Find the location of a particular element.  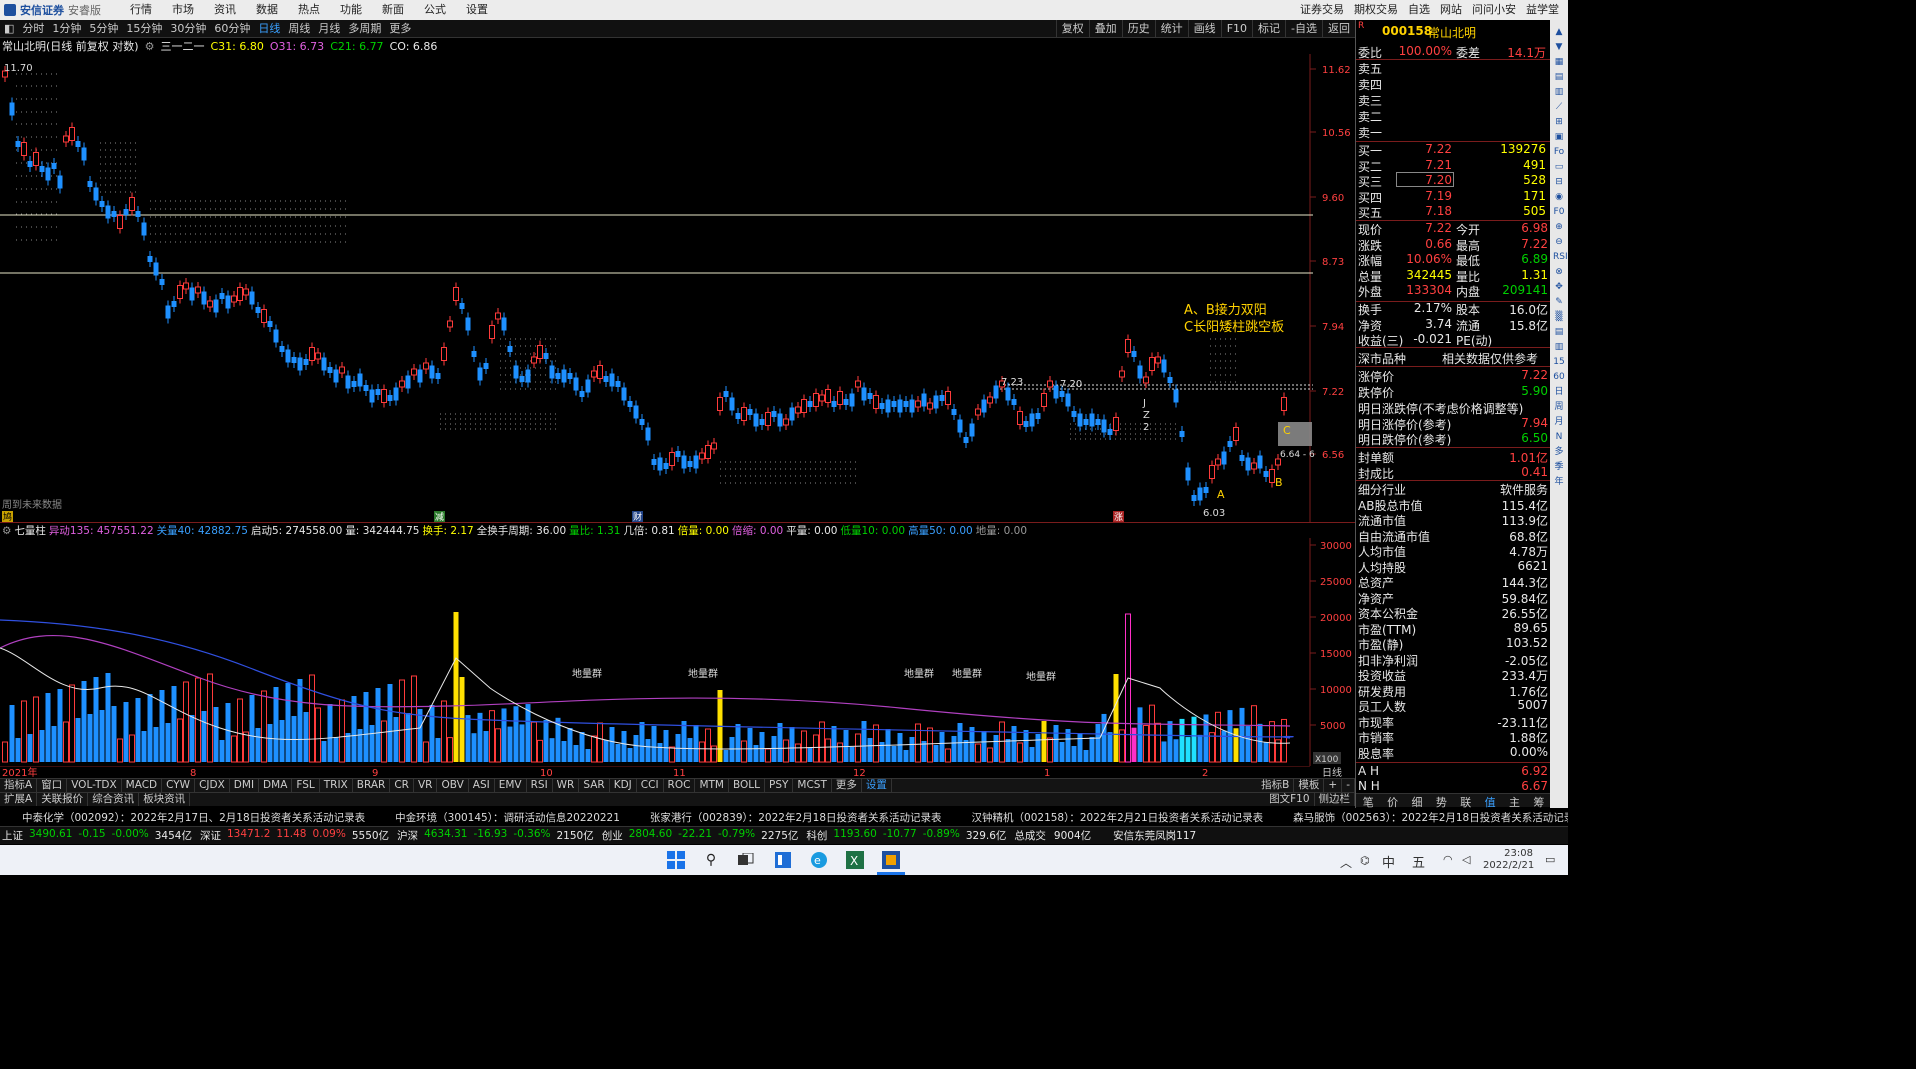

side-tool-icon-11: ◉ is located at coordinates (1559, 197).